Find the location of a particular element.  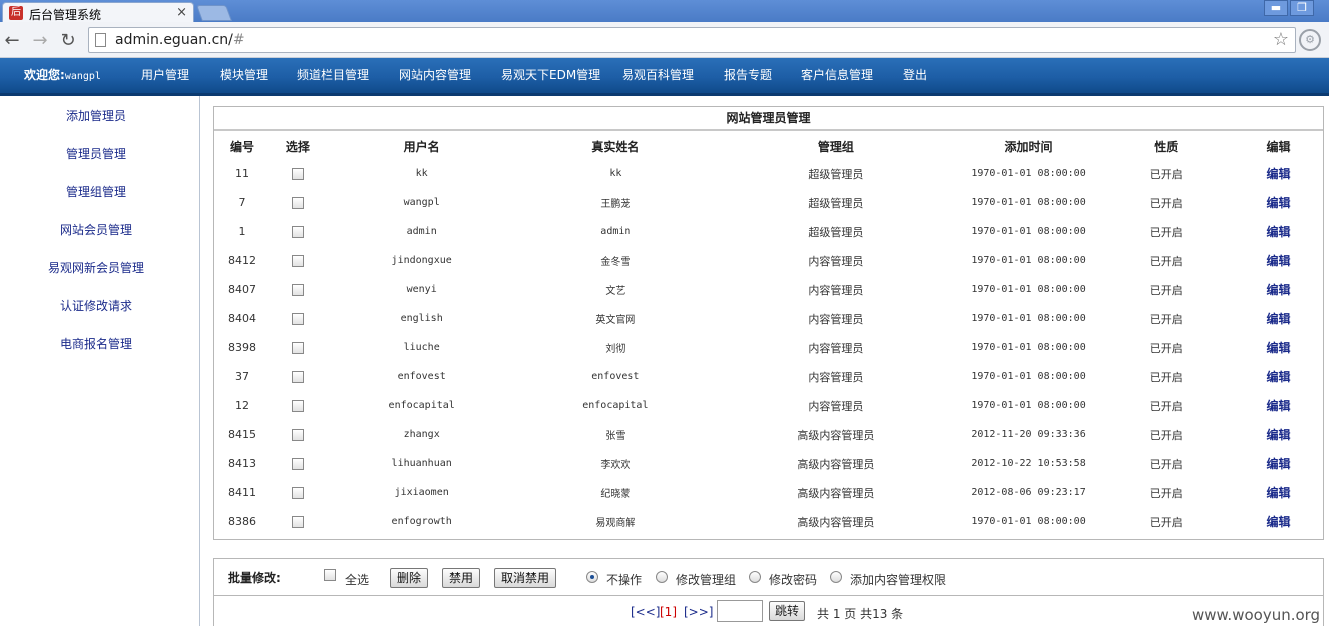

col-header-edit: 编辑 is located at coordinates (1278, 146).